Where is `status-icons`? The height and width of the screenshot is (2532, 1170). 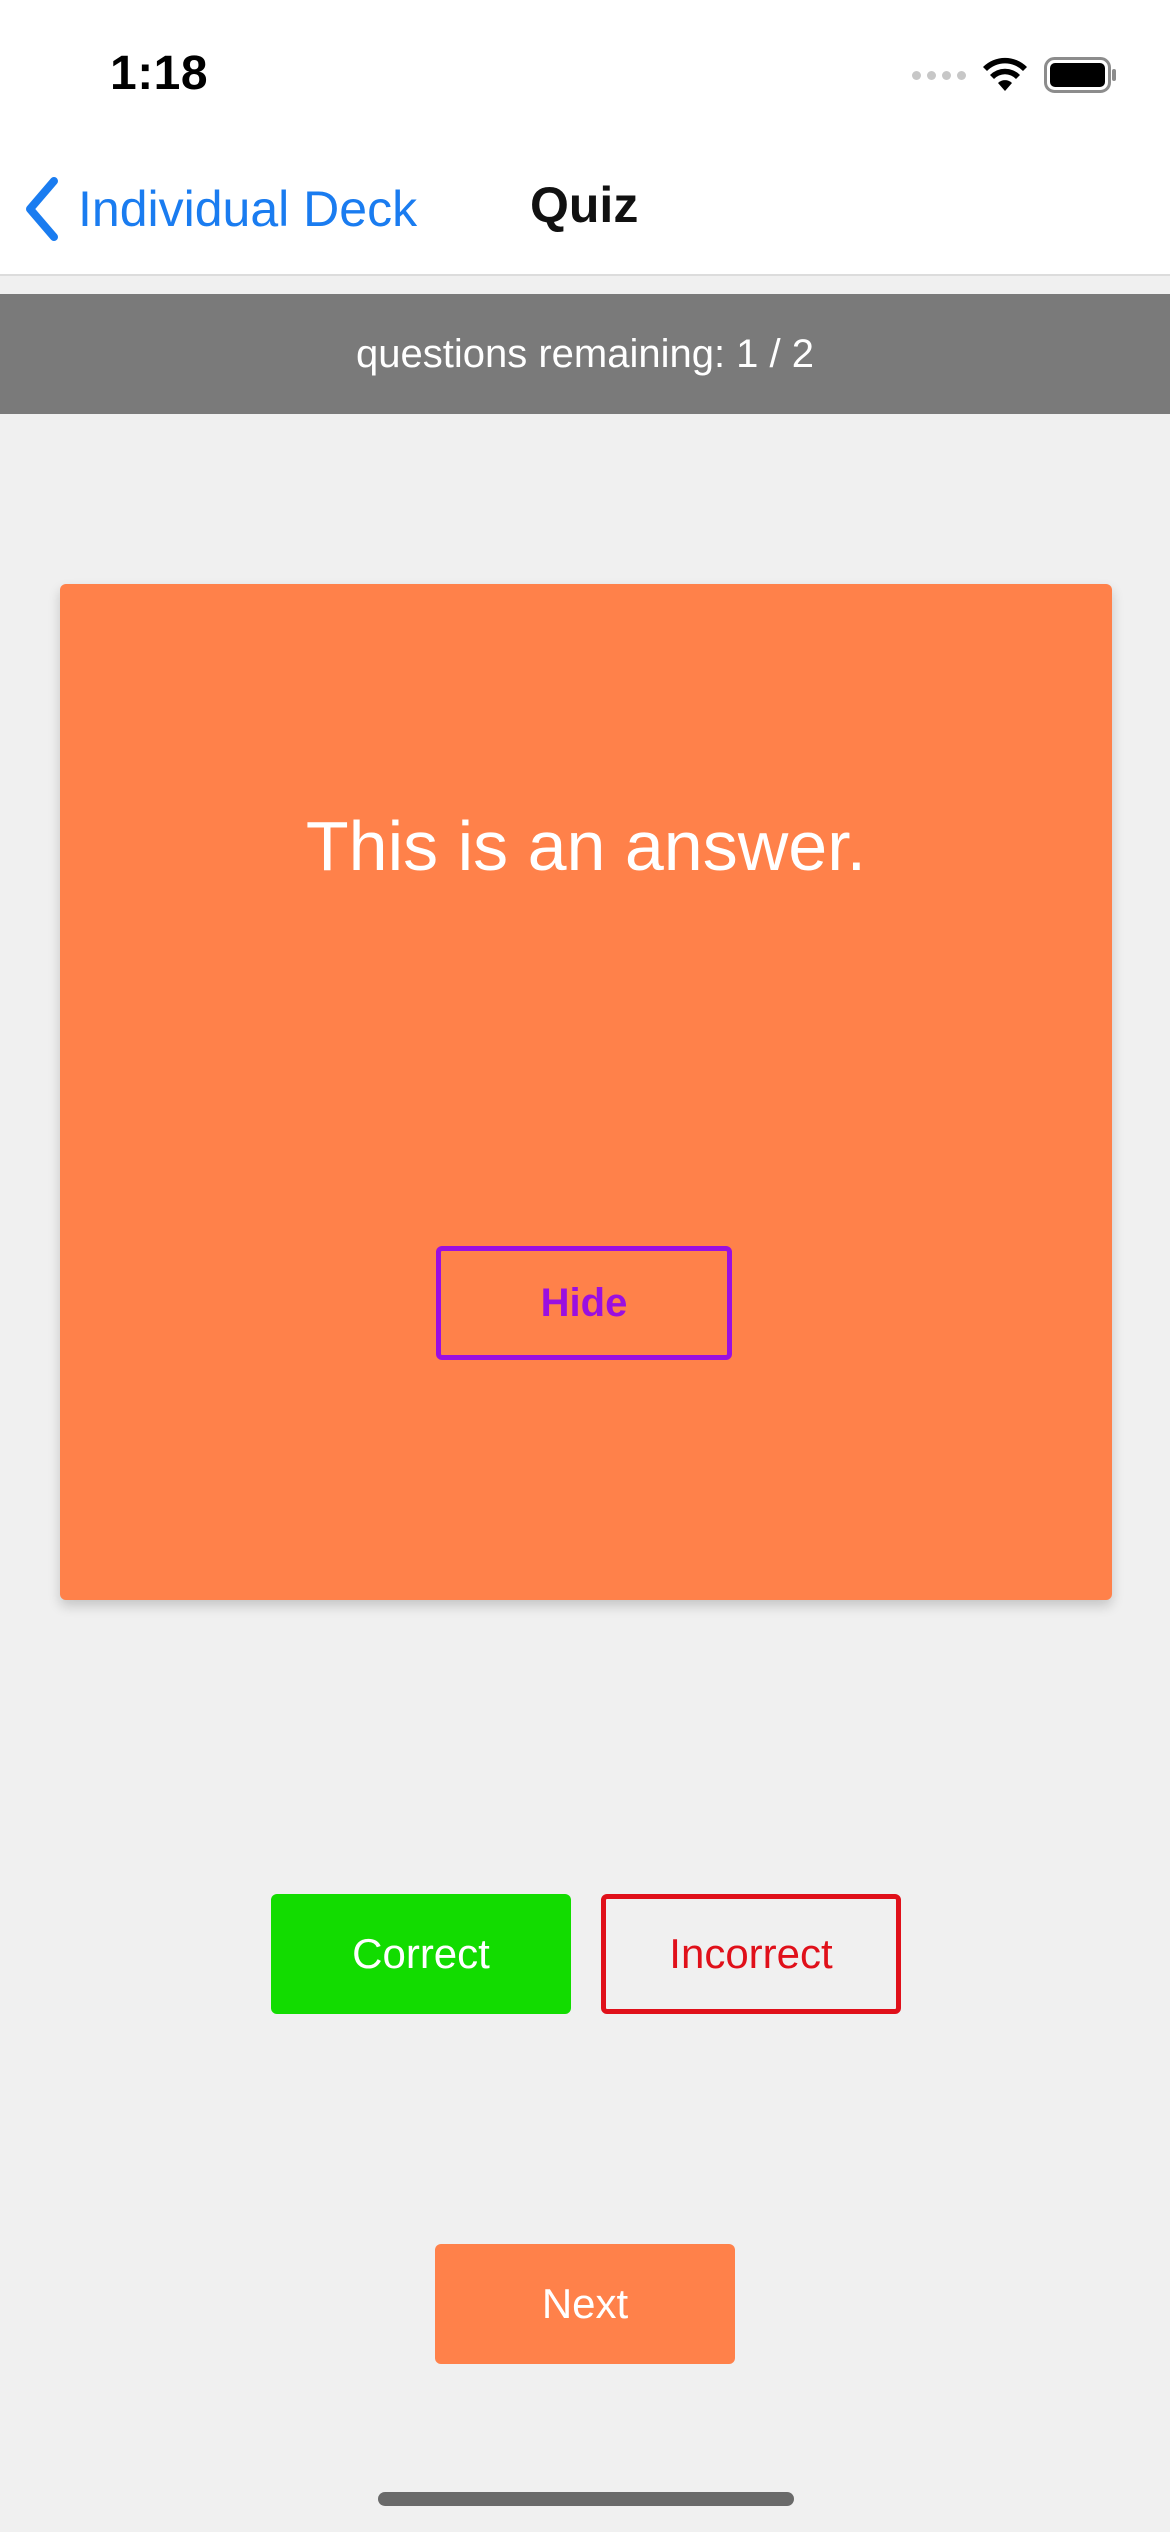 status-icons is located at coordinates (1015, 75).